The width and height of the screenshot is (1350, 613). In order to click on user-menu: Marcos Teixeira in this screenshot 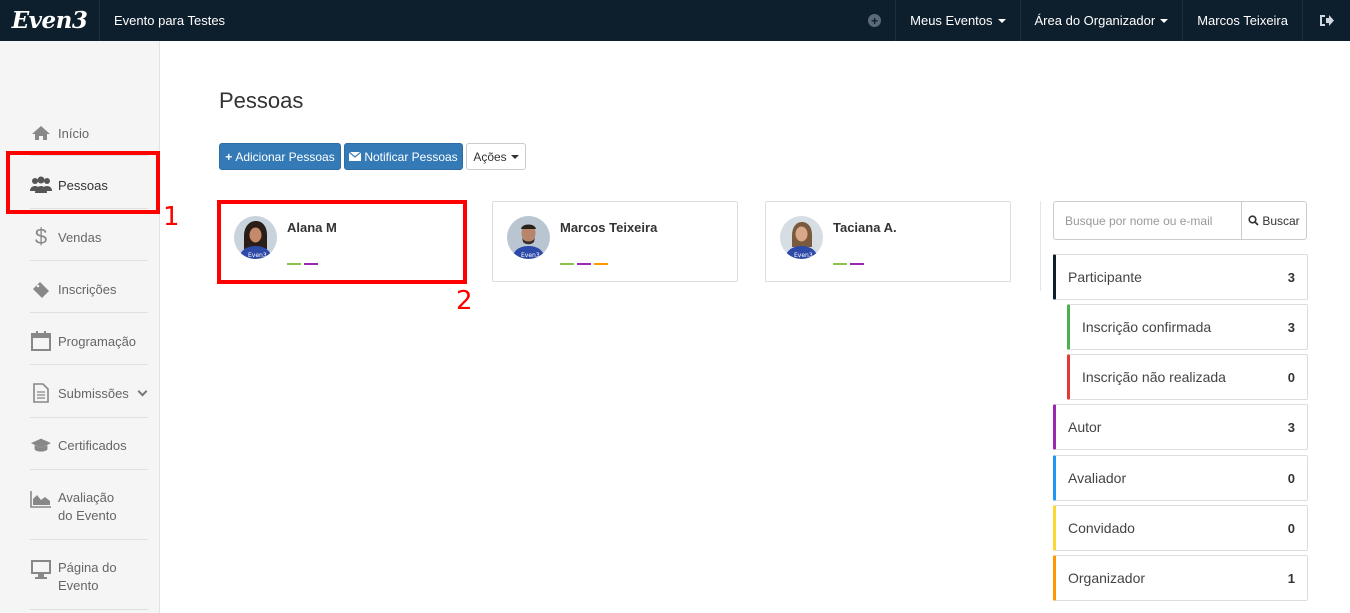, I will do `click(1242, 20)`.